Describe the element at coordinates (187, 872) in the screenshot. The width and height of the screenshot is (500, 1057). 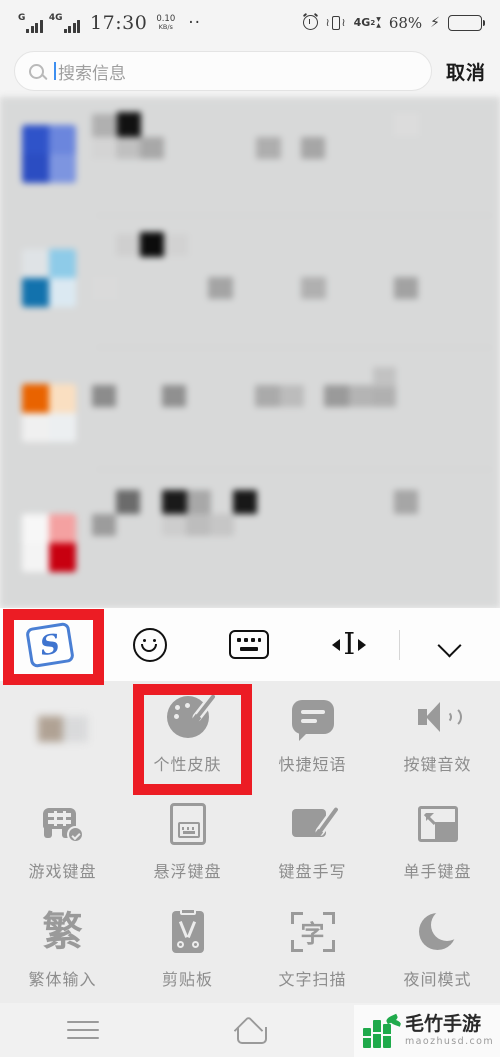
I see `function-label: 悬浮键盘` at that location.